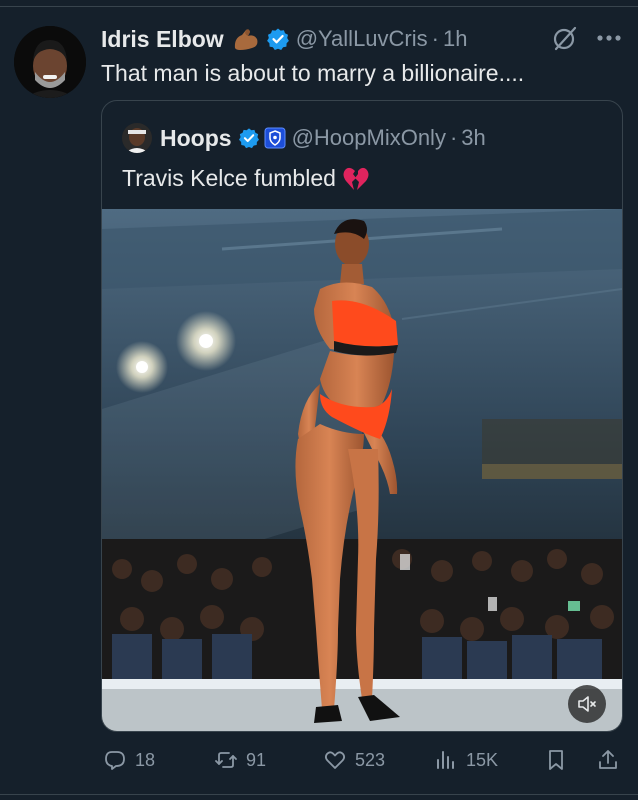 This screenshot has width=638, height=800. I want to click on repost-count: 91, so click(256, 759).